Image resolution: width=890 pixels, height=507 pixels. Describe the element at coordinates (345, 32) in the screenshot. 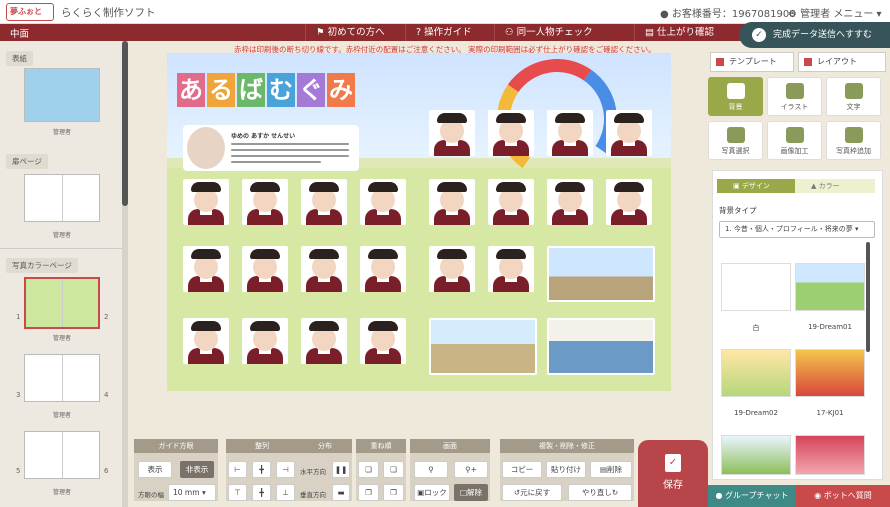

I see `nav-first-time: ⚑ 初めての方へ` at that location.